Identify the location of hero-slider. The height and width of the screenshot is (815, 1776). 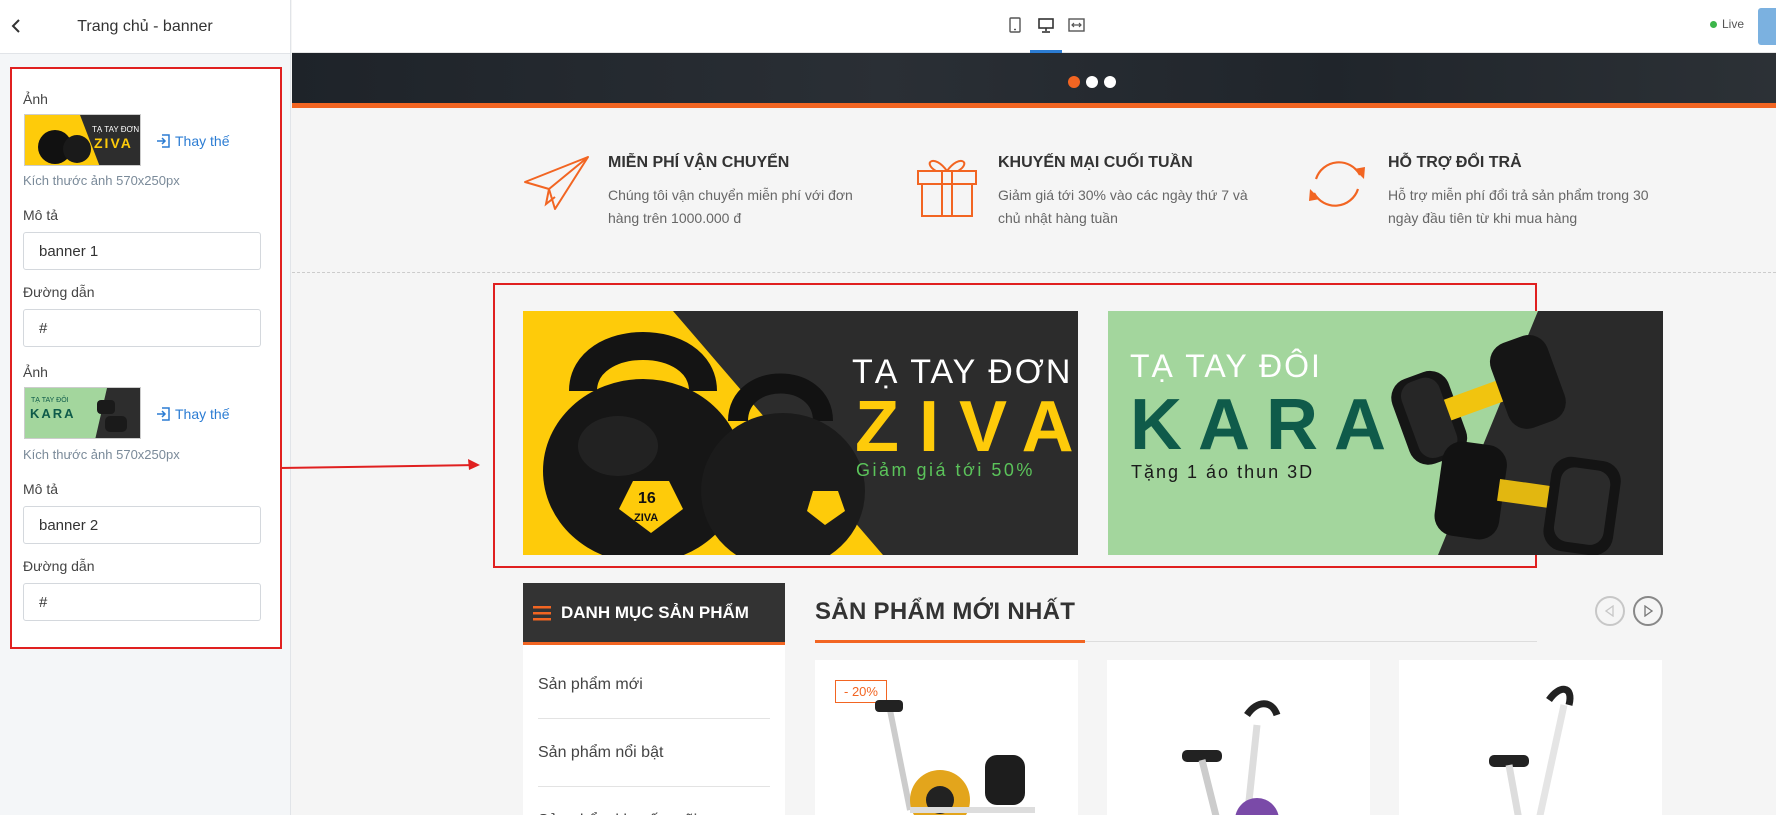
(1034, 78).